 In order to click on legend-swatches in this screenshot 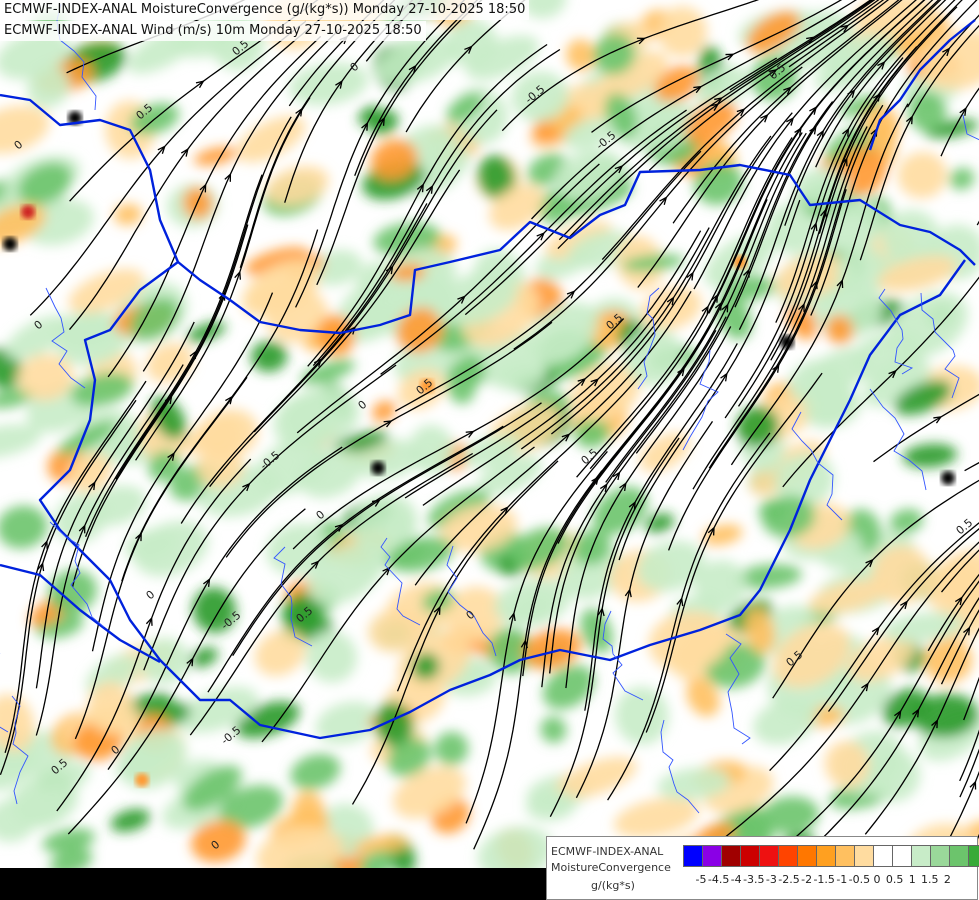, I will do `click(831, 856)`.